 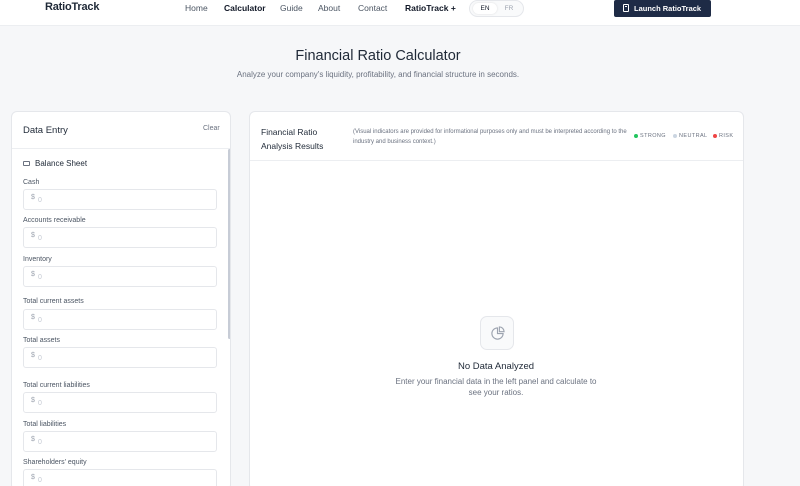 What do you see at coordinates (430, 8) in the screenshot?
I see `nav-link-ratiotrack-plus: RatioTrack +` at bounding box center [430, 8].